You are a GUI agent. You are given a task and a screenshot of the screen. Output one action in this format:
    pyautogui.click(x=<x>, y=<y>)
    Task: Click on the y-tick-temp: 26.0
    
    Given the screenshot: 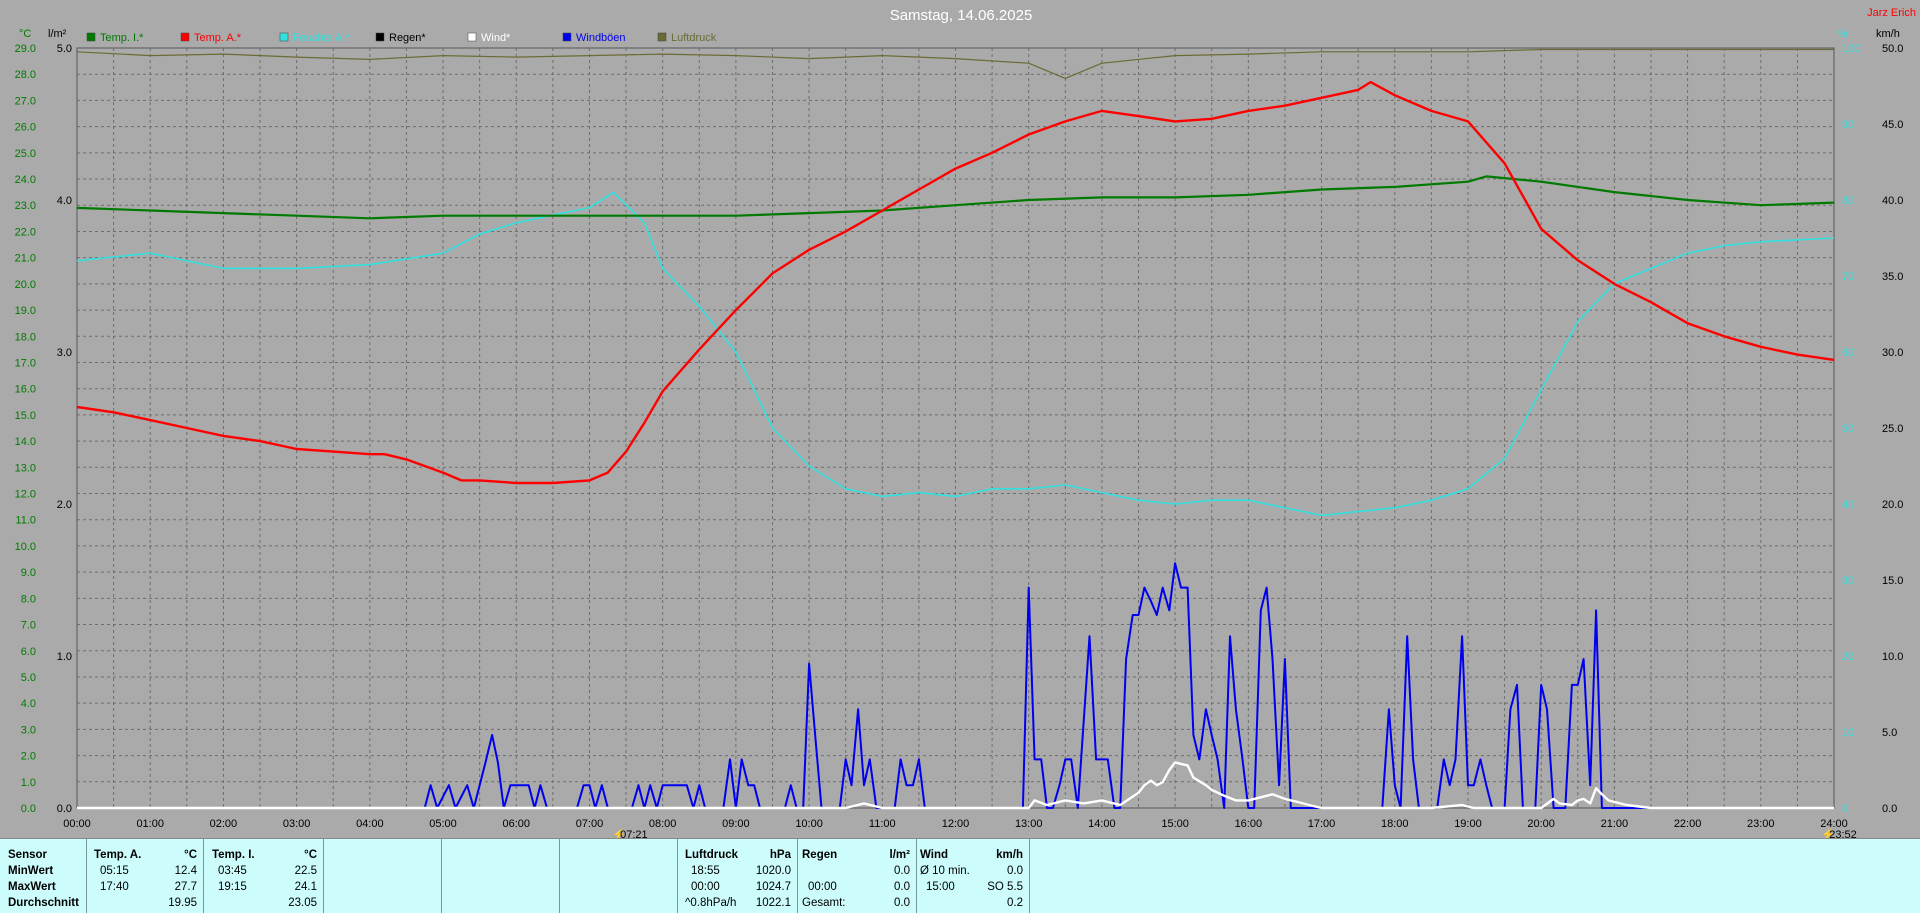 What is the action you would take?
    pyautogui.click(x=25, y=128)
    